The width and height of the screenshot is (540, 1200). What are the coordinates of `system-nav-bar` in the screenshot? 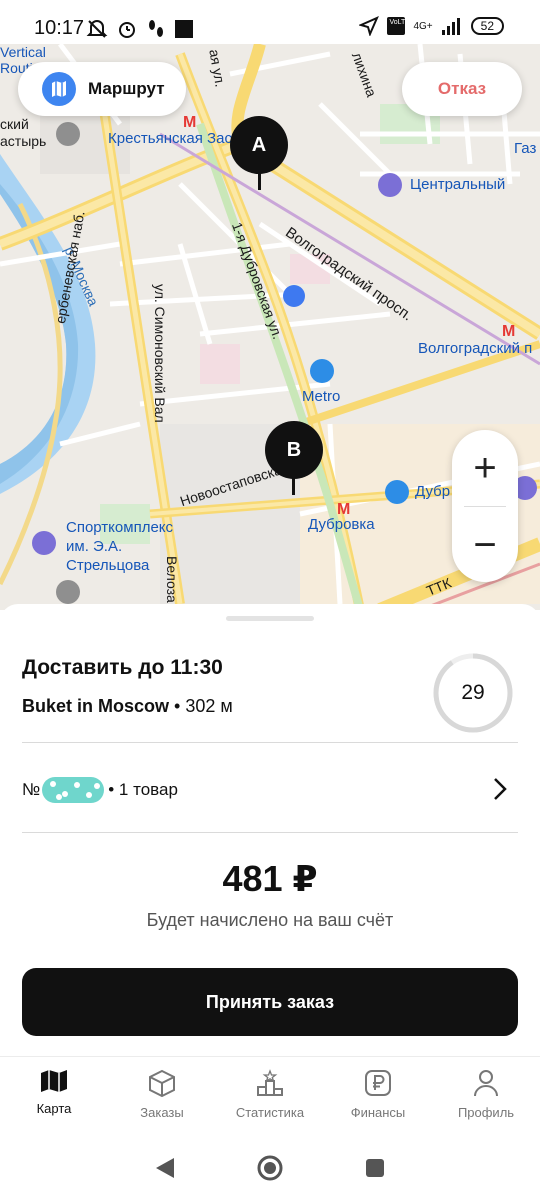 It's located at (270, 1168).